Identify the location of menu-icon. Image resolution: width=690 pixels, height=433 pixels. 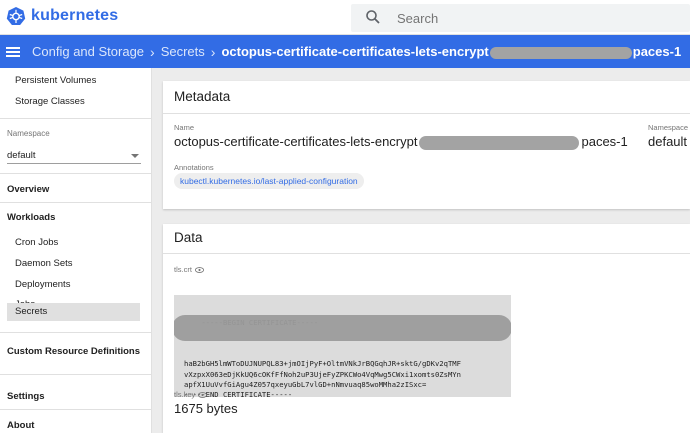
(13, 52).